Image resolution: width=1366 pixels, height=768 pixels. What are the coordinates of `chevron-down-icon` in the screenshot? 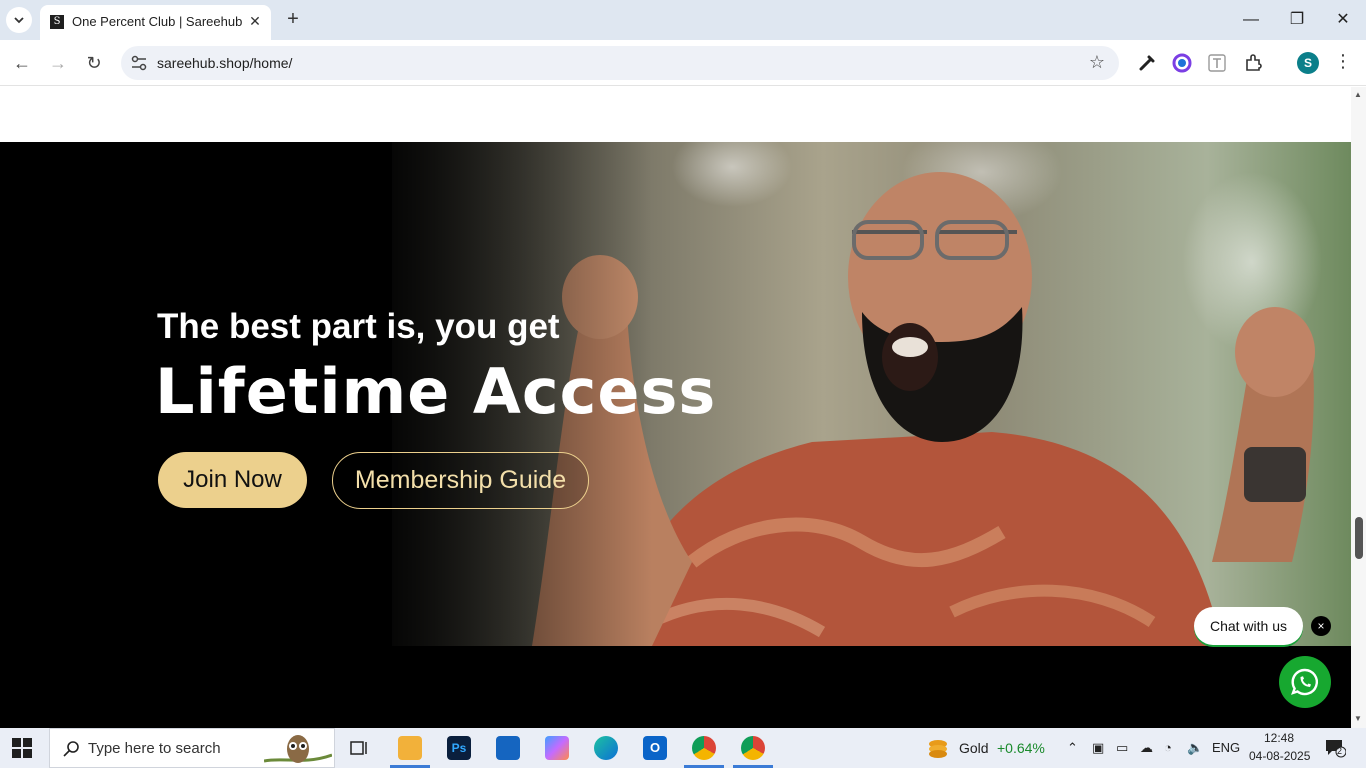 It's located at (19, 20).